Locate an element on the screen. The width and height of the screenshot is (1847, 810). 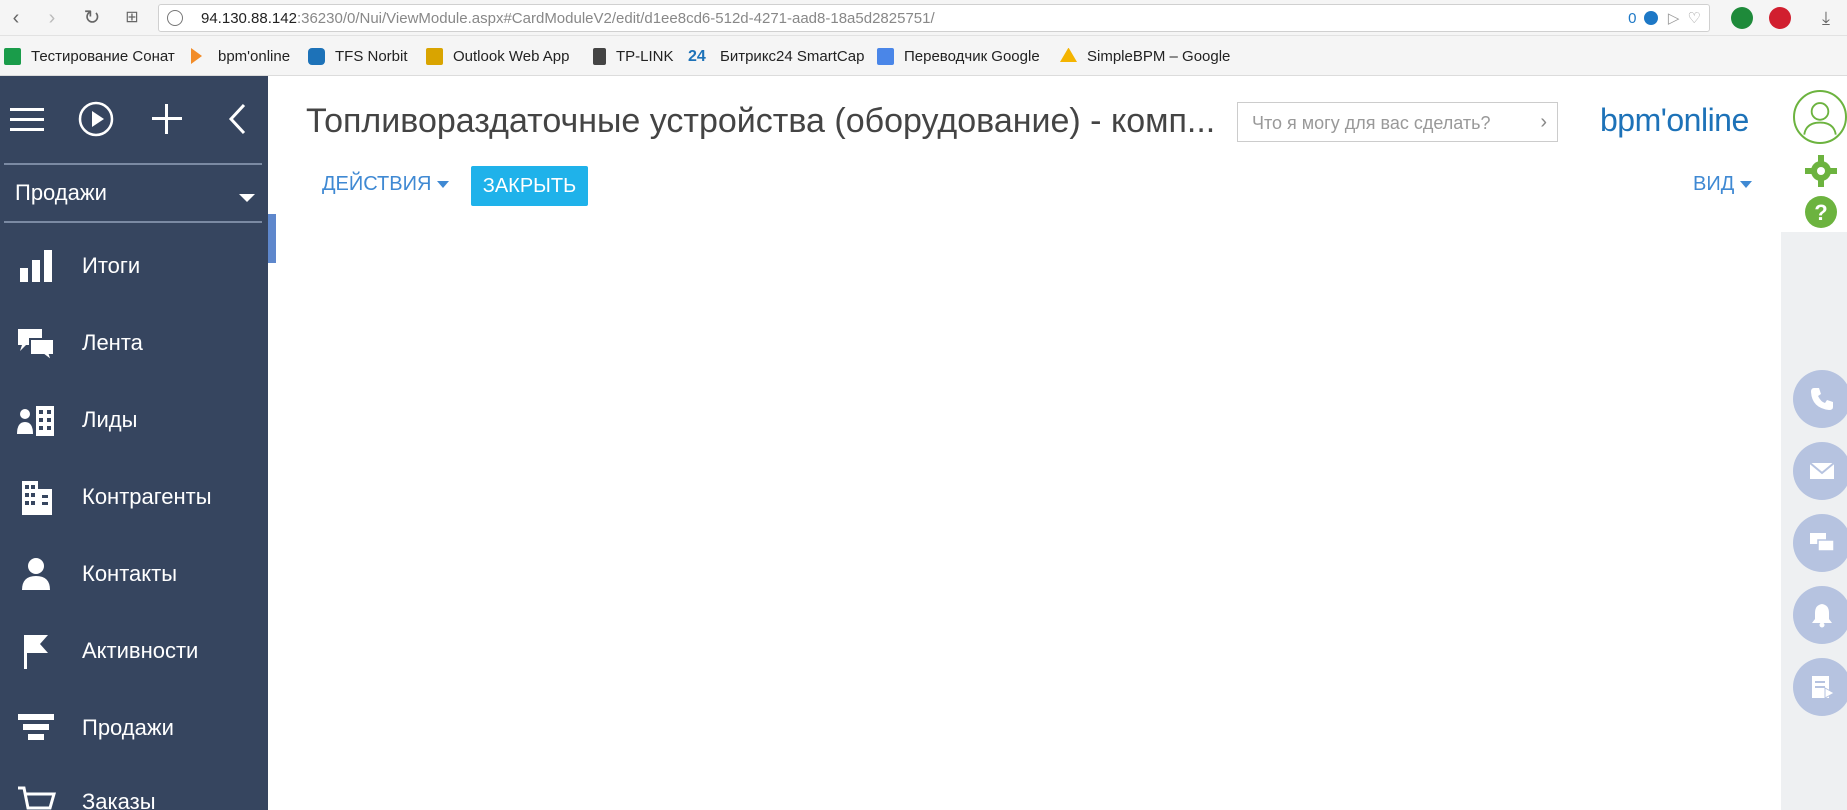
notifications-button is located at coordinates (1820, 615).